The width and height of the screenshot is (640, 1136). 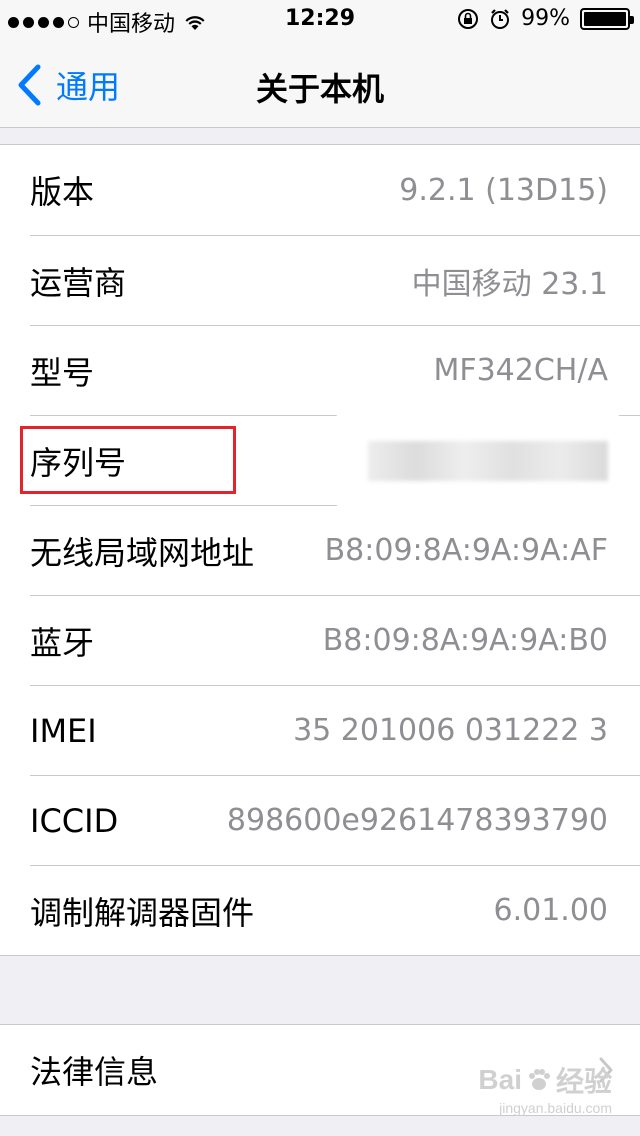 What do you see at coordinates (62, 372) in the screenshot?
I see `row-label: 型号` at bounding box center [62, 372].